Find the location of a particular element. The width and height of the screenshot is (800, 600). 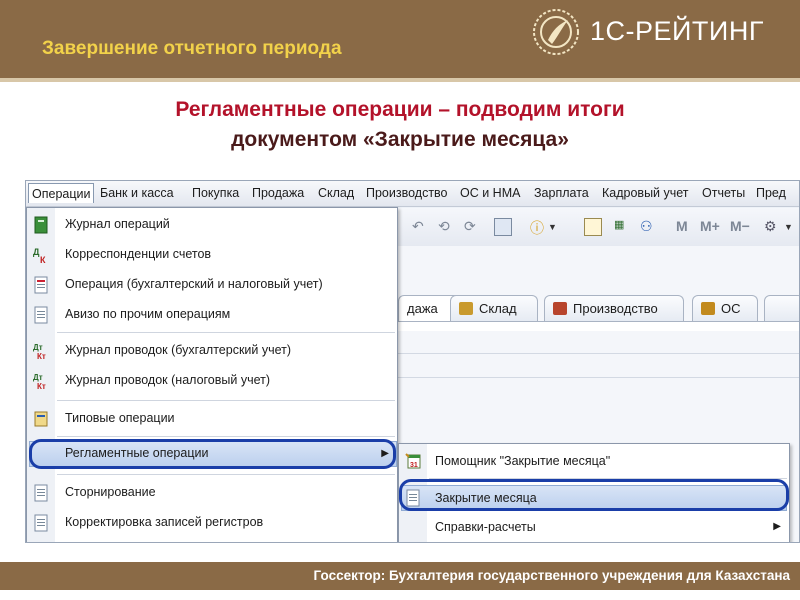

brand: 1С-РЕЙТИНГ is located at coordinates (662, 32).